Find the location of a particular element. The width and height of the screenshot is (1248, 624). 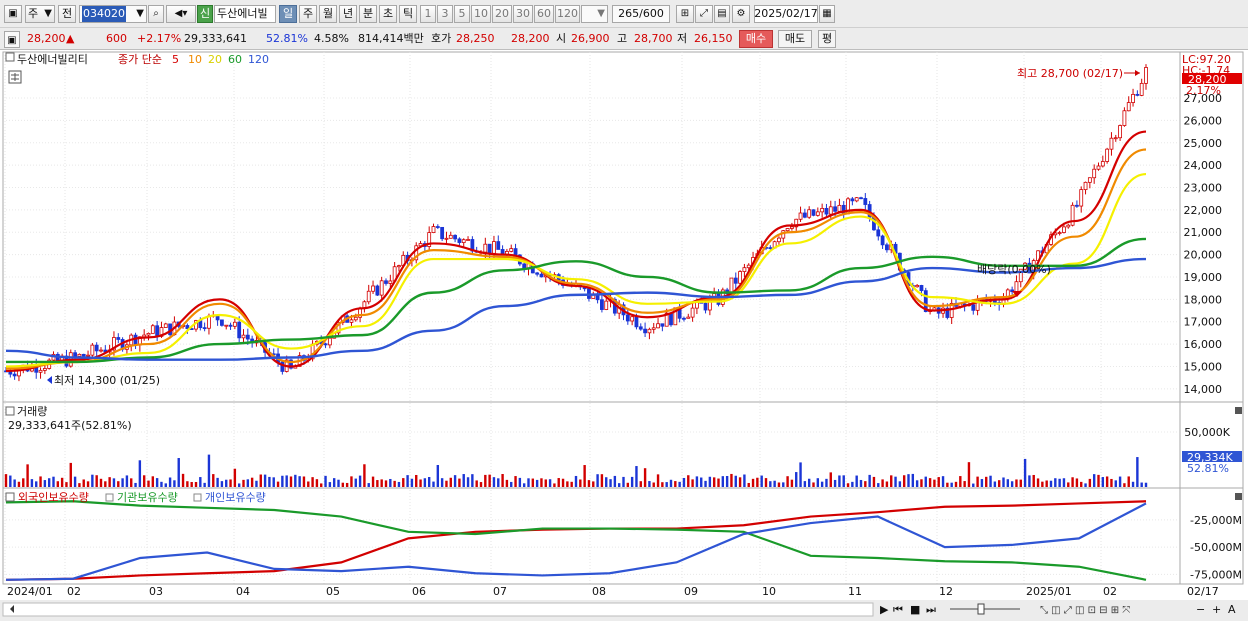

tool-icons: ⤡ ◫ ⤢ ◫ ⊡ ⊟ ⊞ ⤧ is located at coordinates (1085, 610).